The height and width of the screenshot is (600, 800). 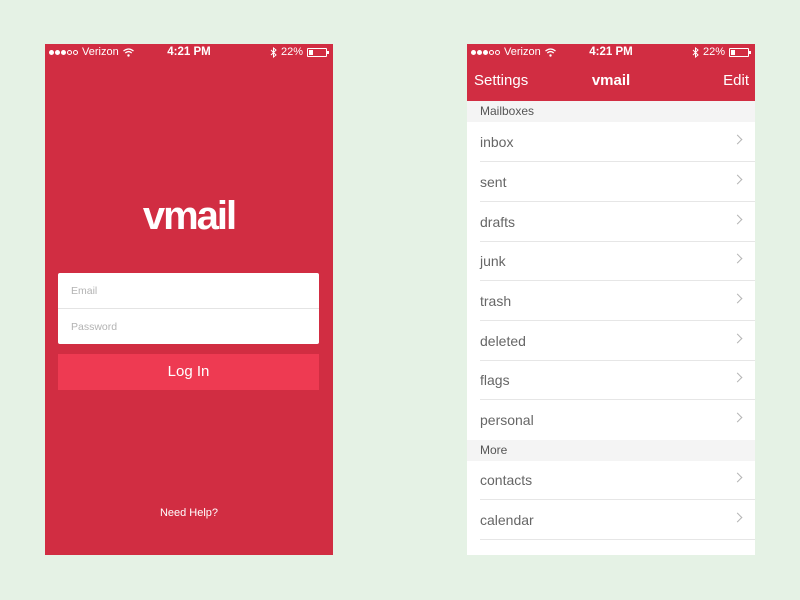 I want to click on password-field, so click(x=188, y=326).